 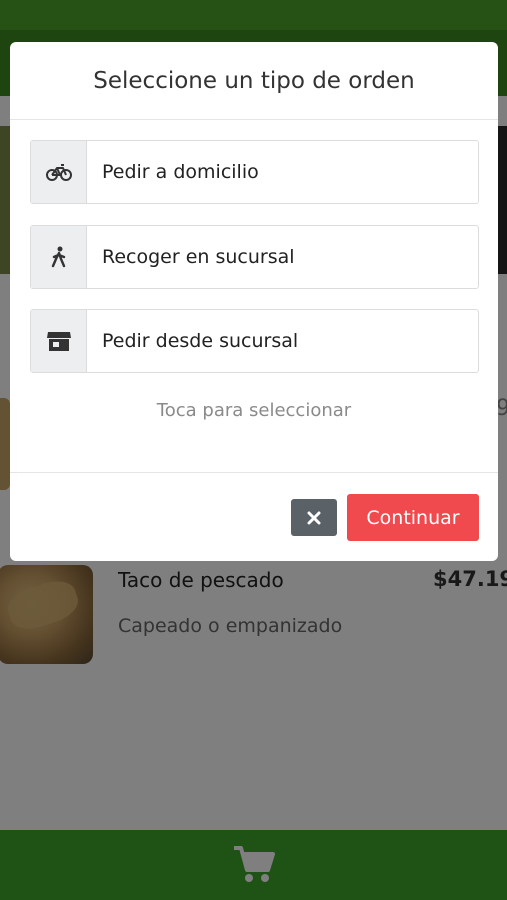 I want to click on bicycle-icon, so click(x=59, y=172).